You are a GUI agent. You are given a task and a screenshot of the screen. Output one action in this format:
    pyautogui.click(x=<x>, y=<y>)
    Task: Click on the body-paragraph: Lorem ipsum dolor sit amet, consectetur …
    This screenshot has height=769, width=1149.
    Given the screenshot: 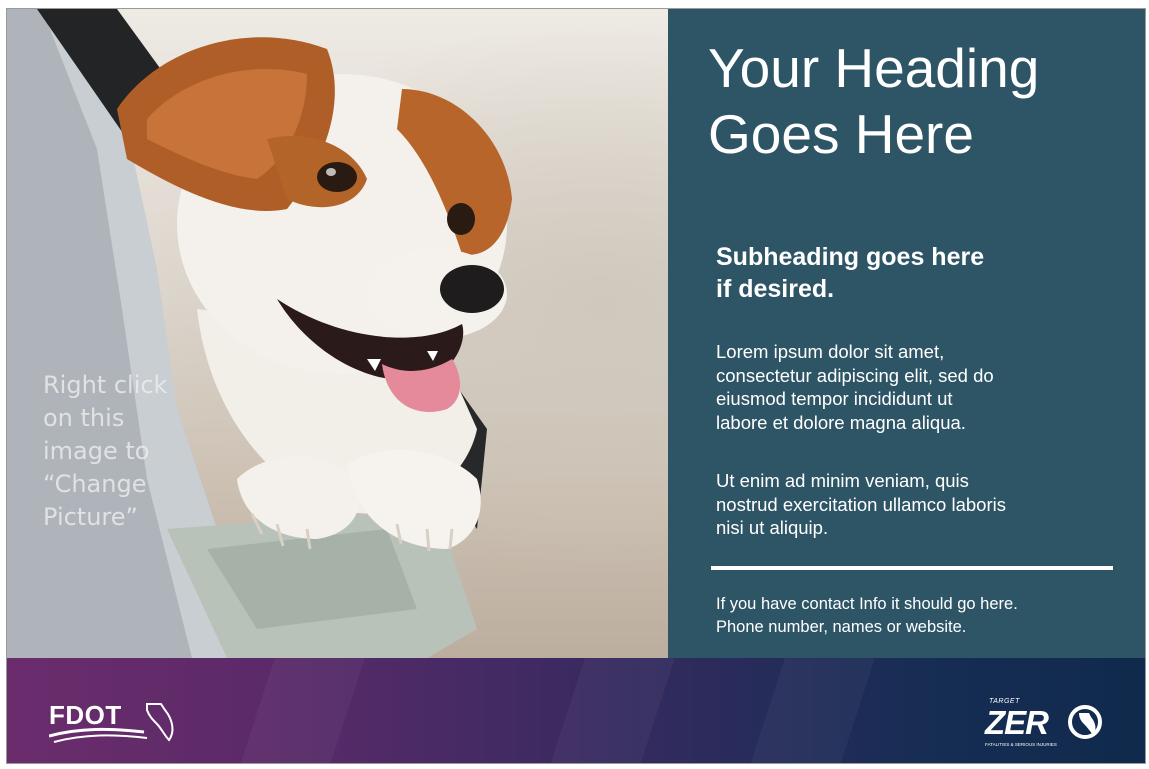 What is the action you would take?
    pyautogui.click(x=855, y=387)
    